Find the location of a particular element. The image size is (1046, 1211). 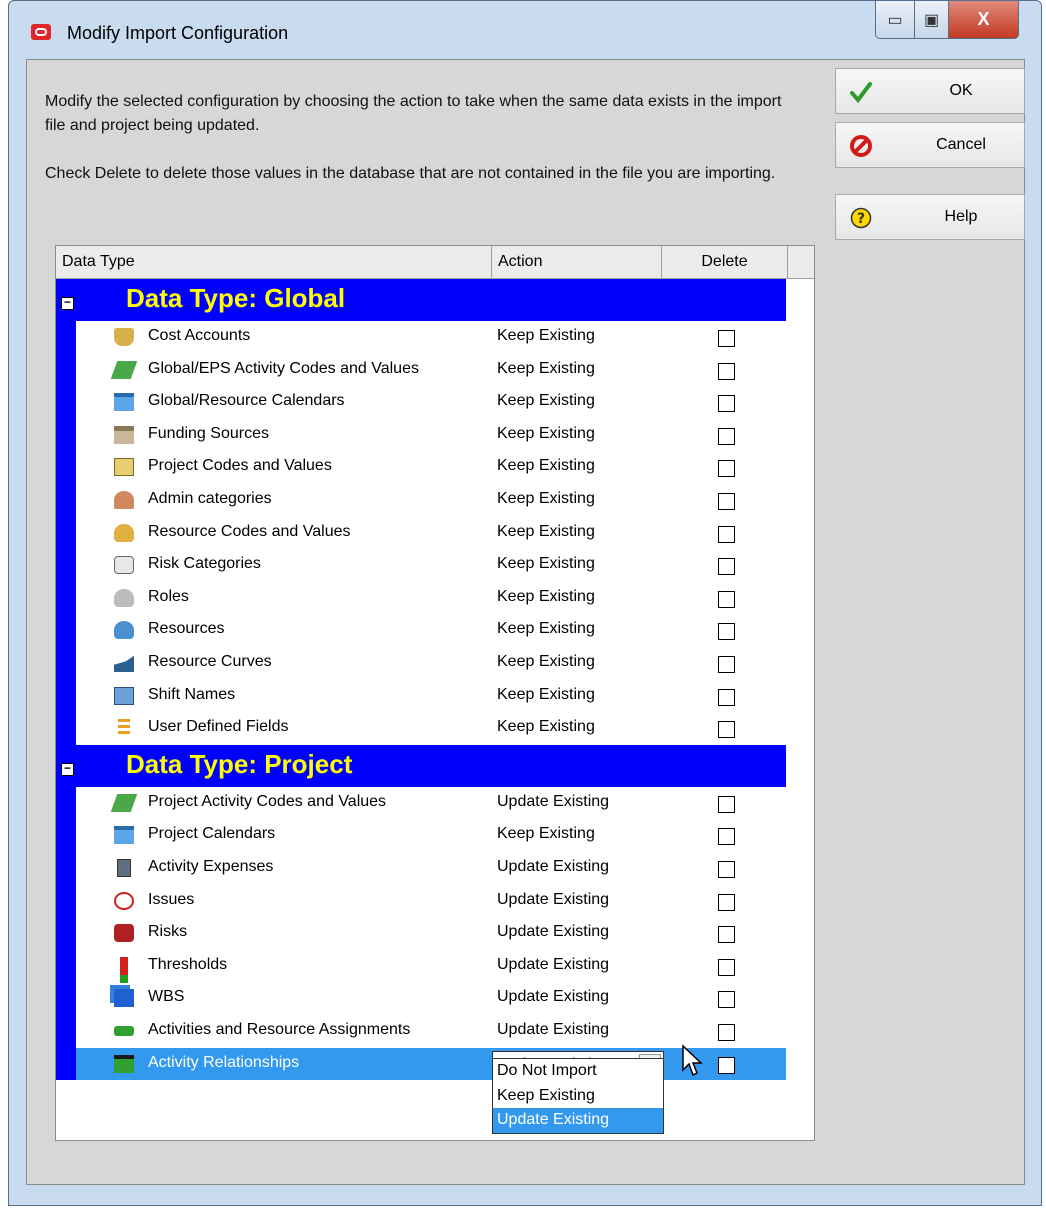

table-row: Thresholds Update Existing is located at coordinates (431, 966).